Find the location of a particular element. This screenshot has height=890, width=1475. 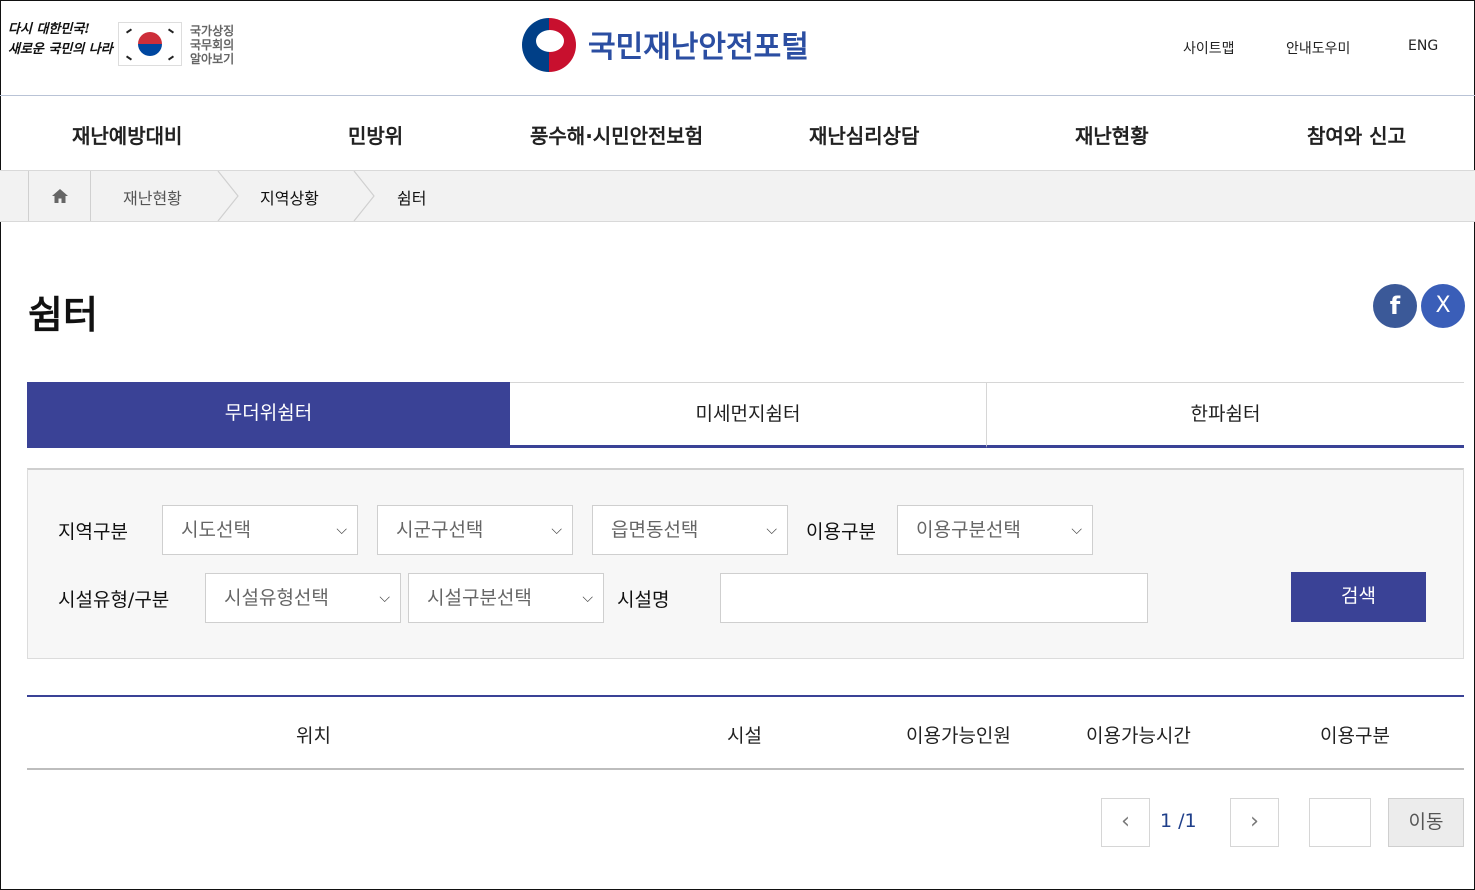

facility-name-label: 시설명 is located at coordinates (643, 600).